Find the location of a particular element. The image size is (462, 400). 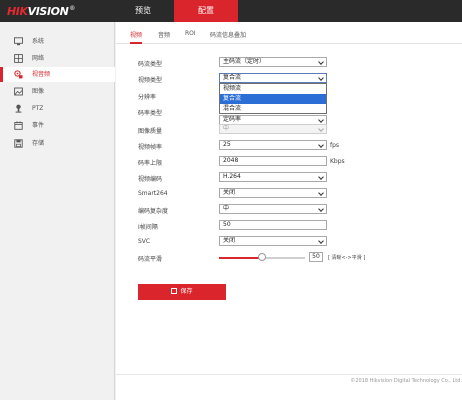

resolution-label: 分辨率 is located at coordinates (147, 97).